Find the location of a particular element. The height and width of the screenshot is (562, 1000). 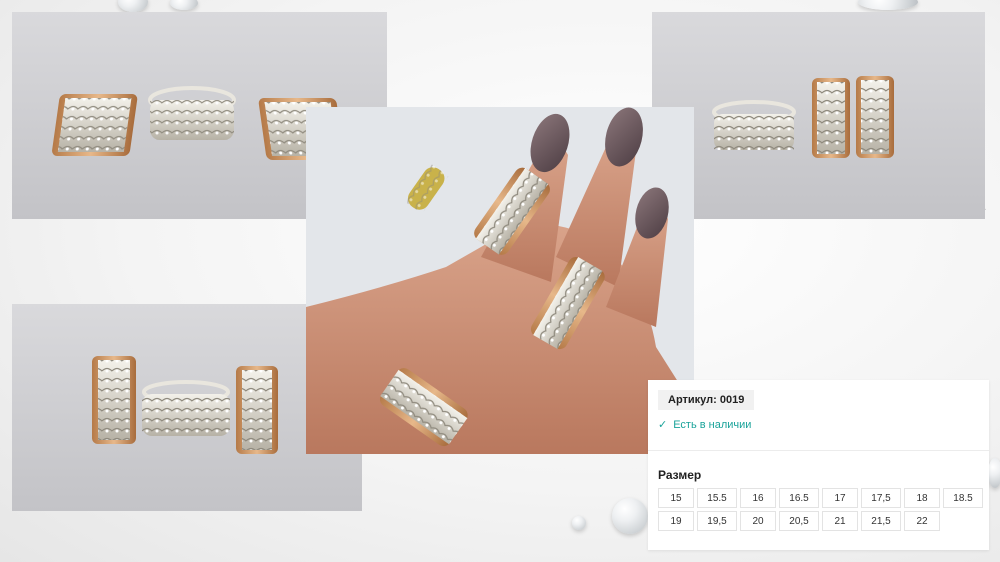

size-option: 20,5 is located at coordinates (799, 521).